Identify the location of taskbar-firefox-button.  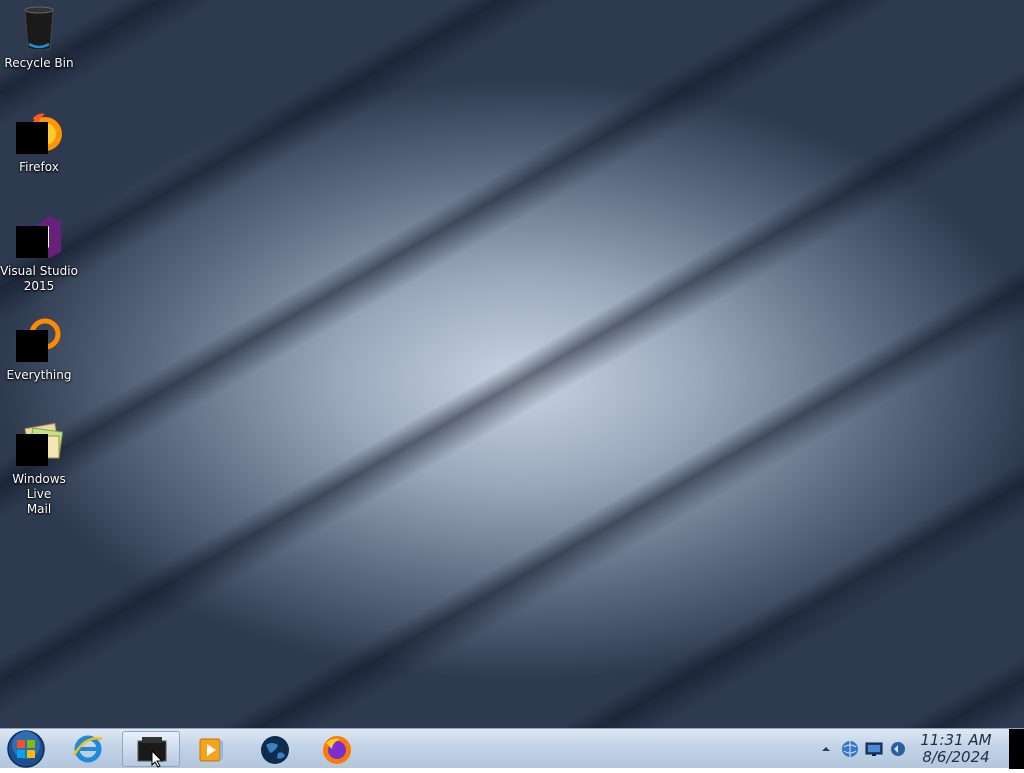
(338, 749).